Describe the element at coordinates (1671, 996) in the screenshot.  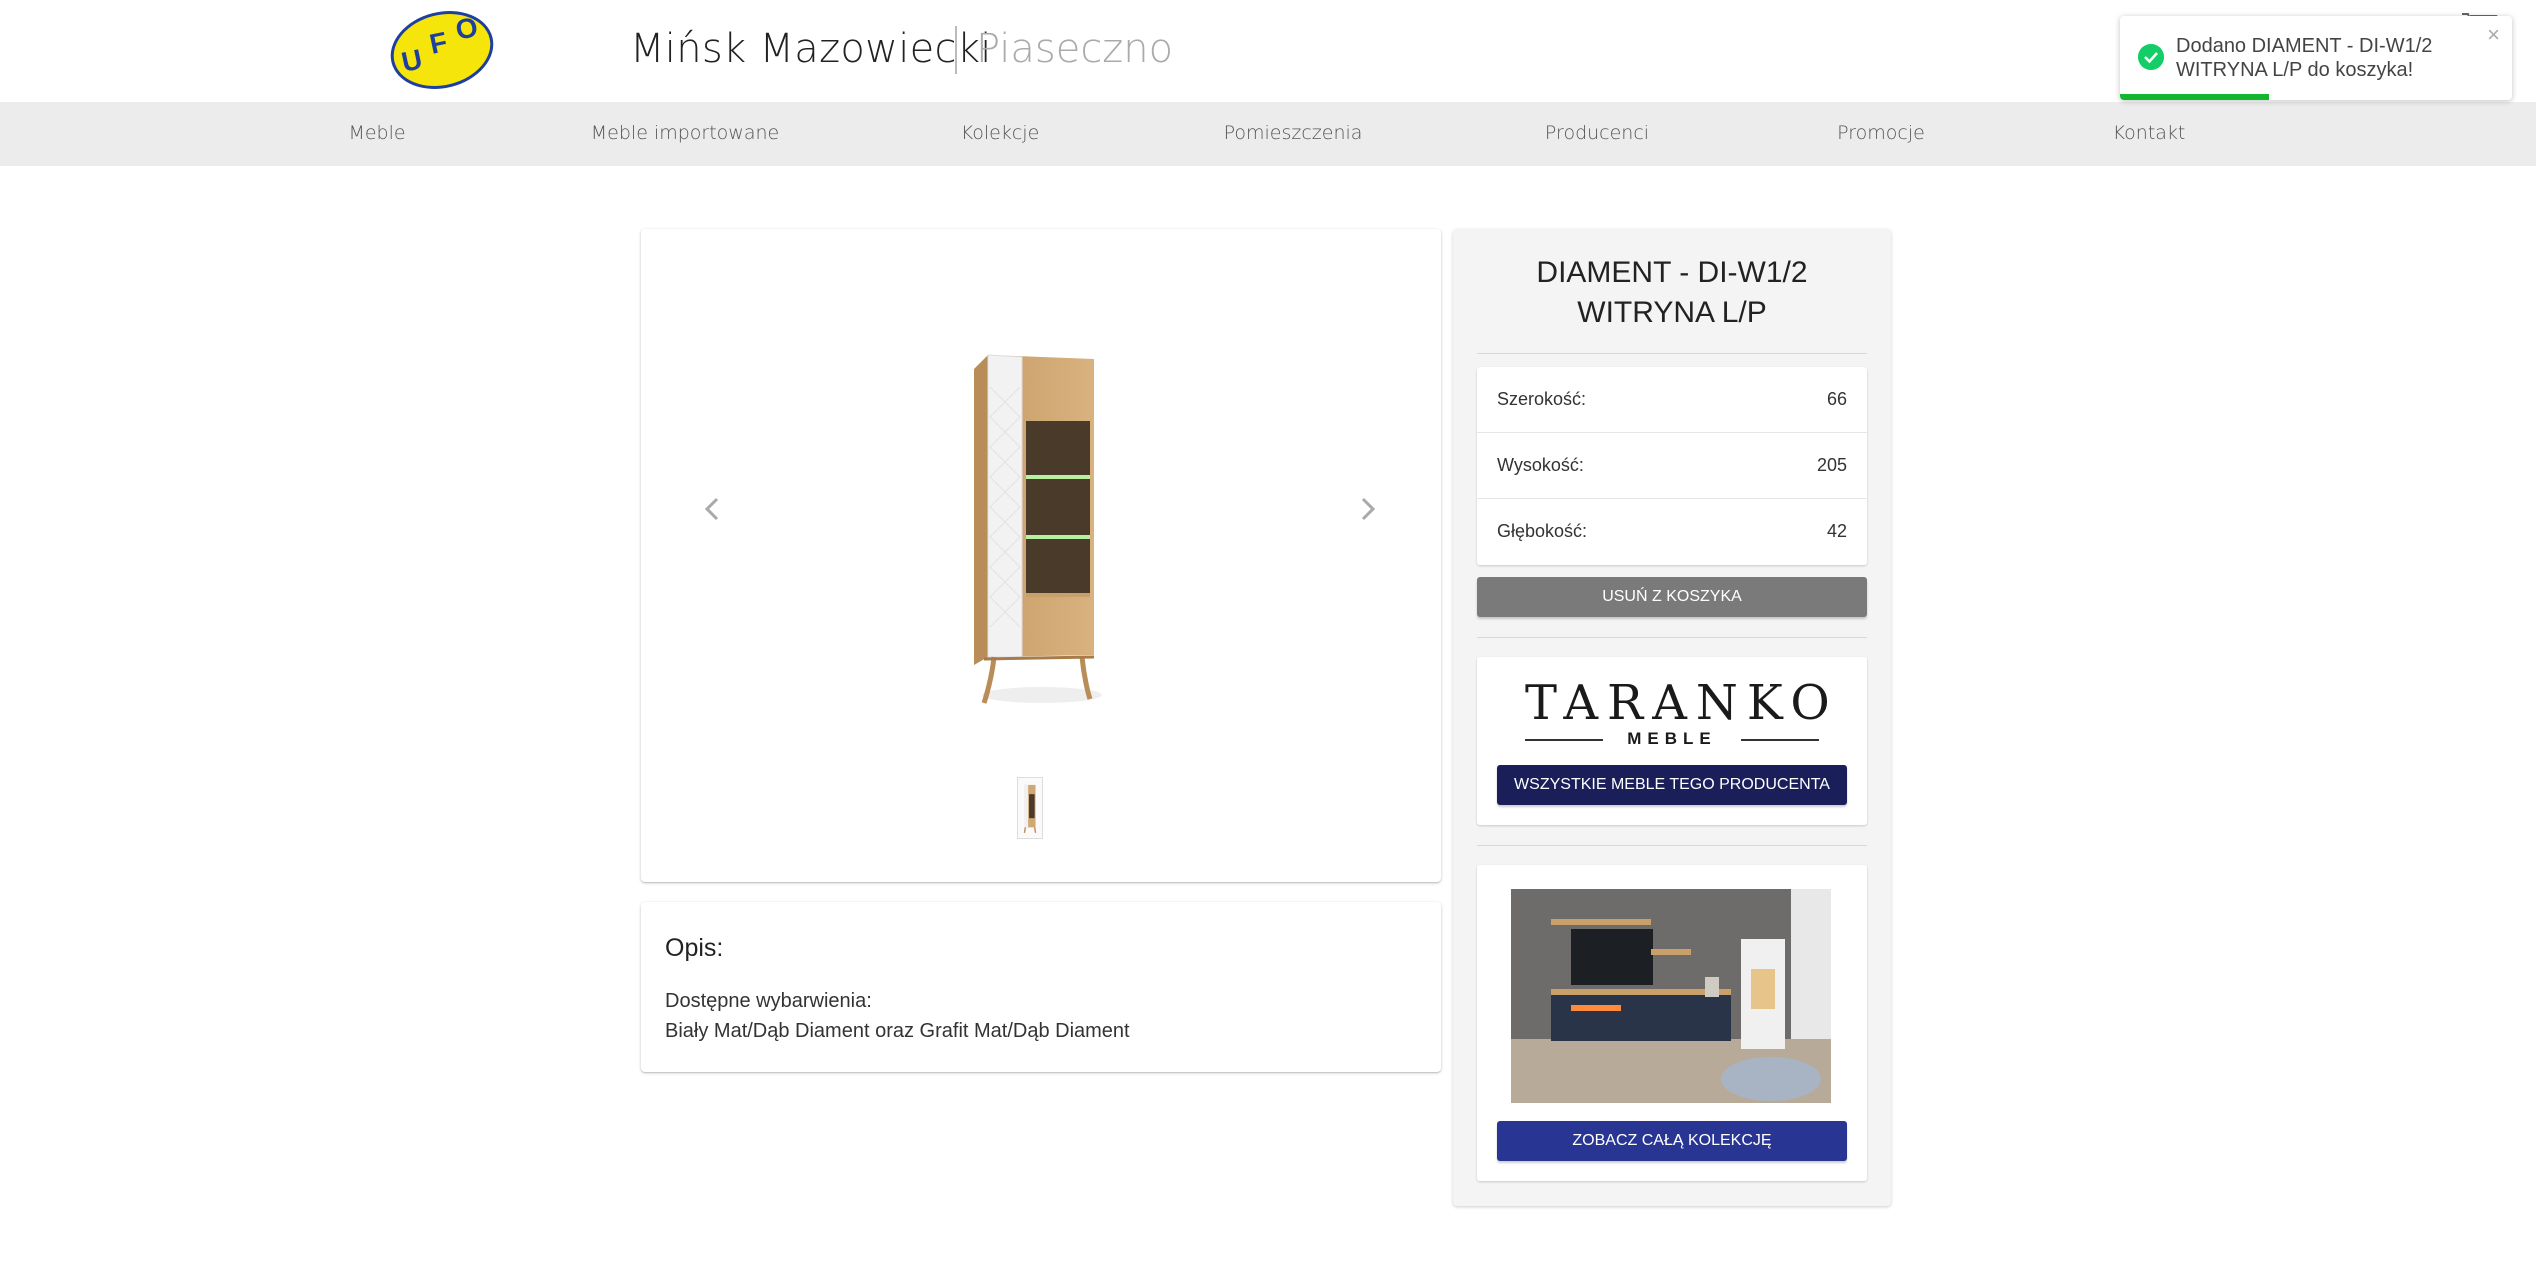
I see `collection-image` at that location.